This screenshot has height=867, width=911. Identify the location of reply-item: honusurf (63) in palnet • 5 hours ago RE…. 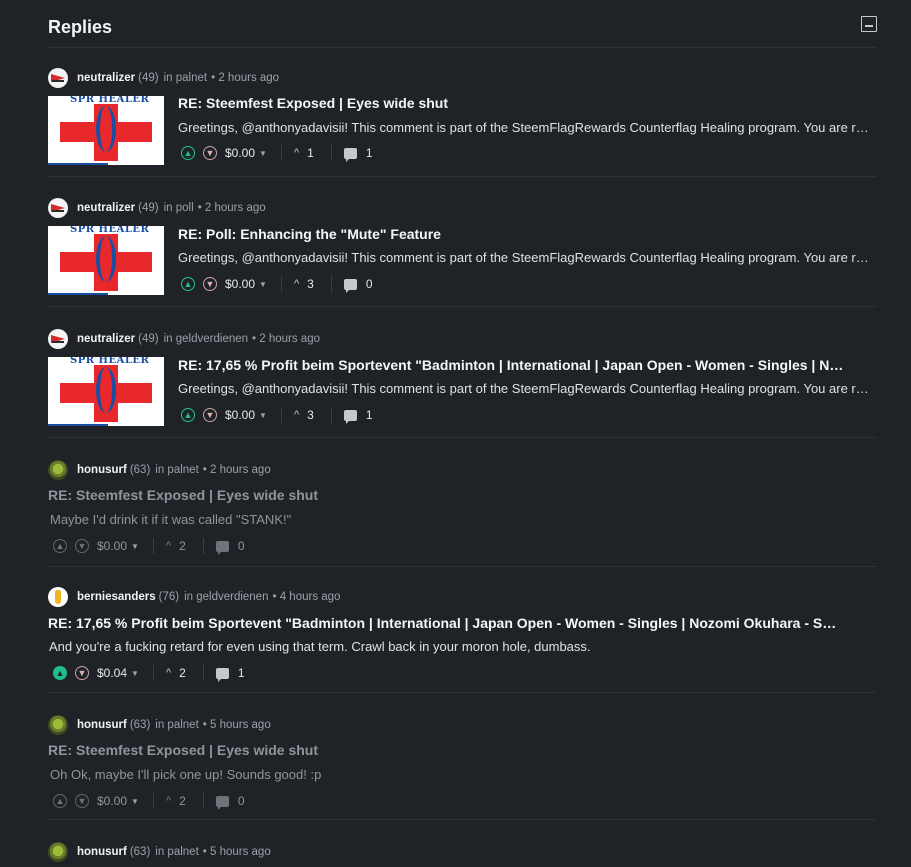
(462, 767).